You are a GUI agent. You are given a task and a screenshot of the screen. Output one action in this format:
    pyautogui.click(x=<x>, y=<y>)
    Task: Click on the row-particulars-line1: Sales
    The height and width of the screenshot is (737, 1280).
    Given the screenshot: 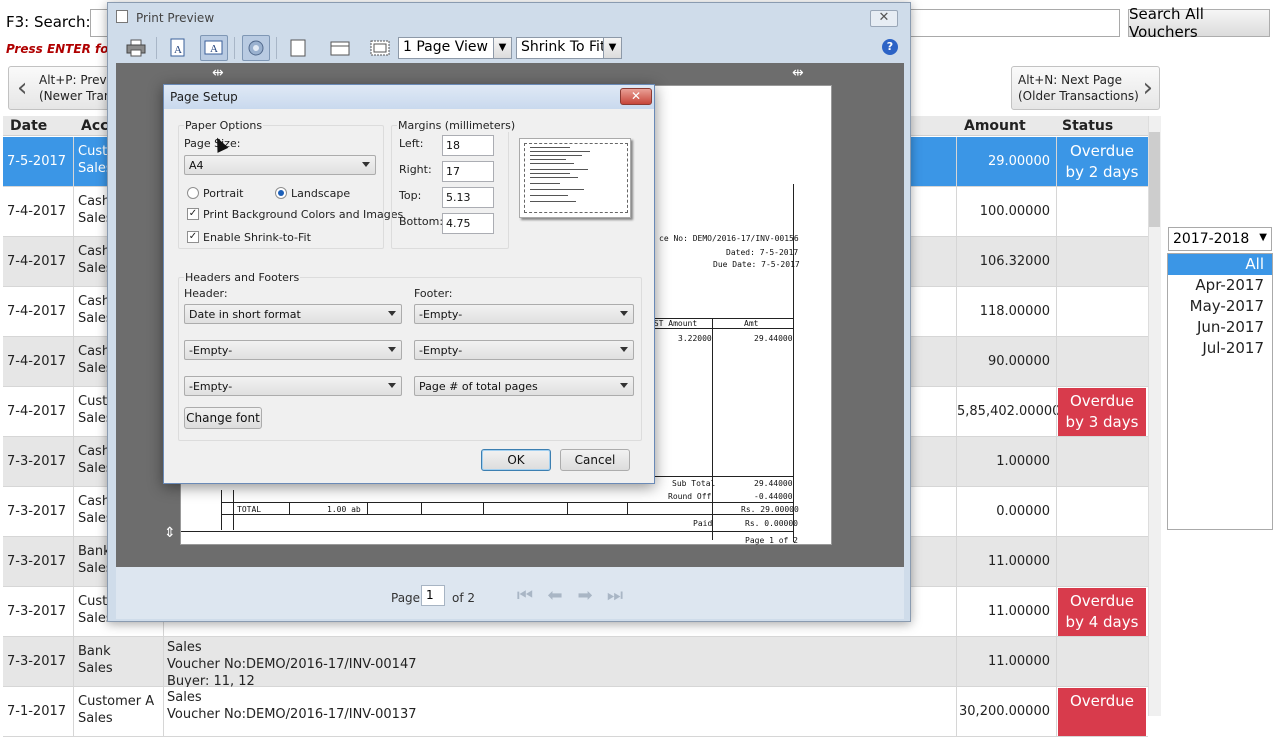 What is the action you would take?
    pyautogui.click(x=184, y=697)
    